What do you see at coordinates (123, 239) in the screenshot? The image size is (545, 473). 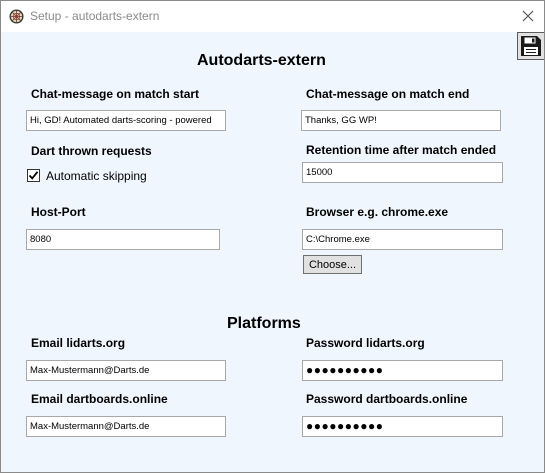 I see `host-port-input: 8080` at bounding box center [123, 239].